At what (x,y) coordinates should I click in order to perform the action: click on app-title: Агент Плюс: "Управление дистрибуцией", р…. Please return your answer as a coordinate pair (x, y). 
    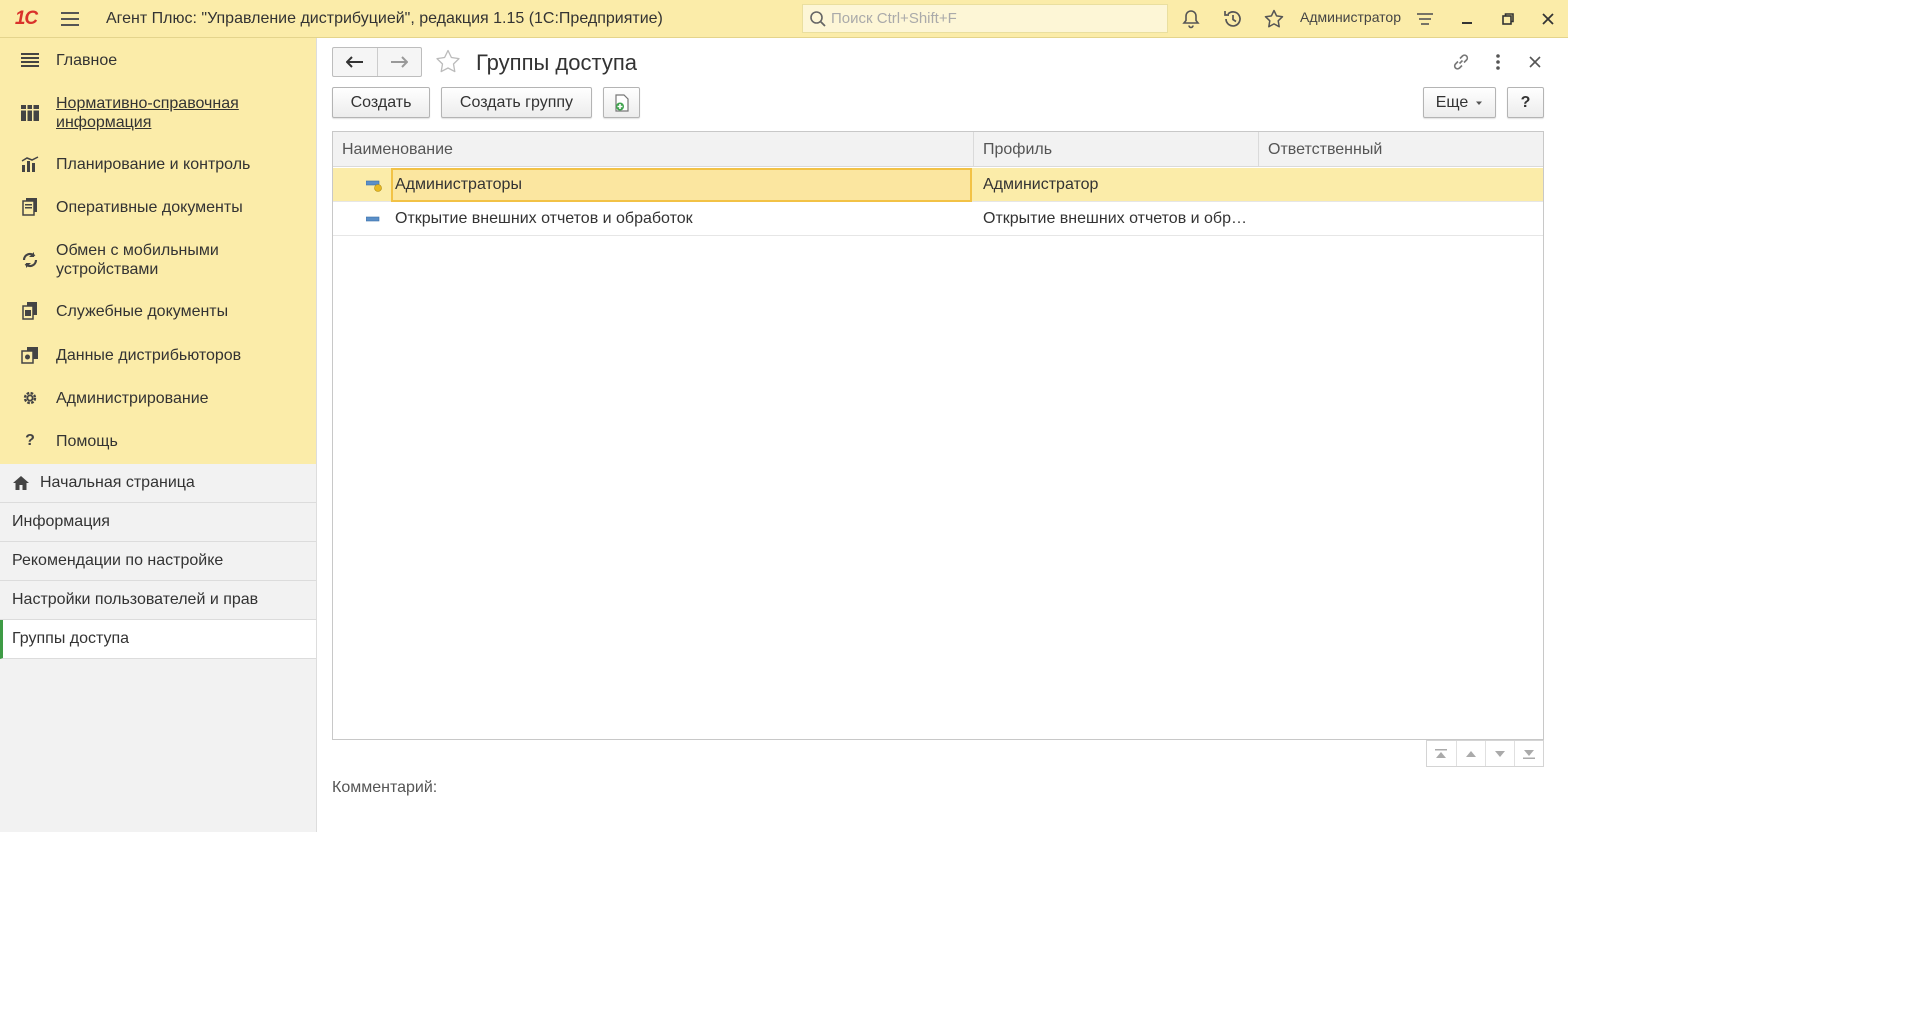
    Looking at the image, I should click on (384, 18).